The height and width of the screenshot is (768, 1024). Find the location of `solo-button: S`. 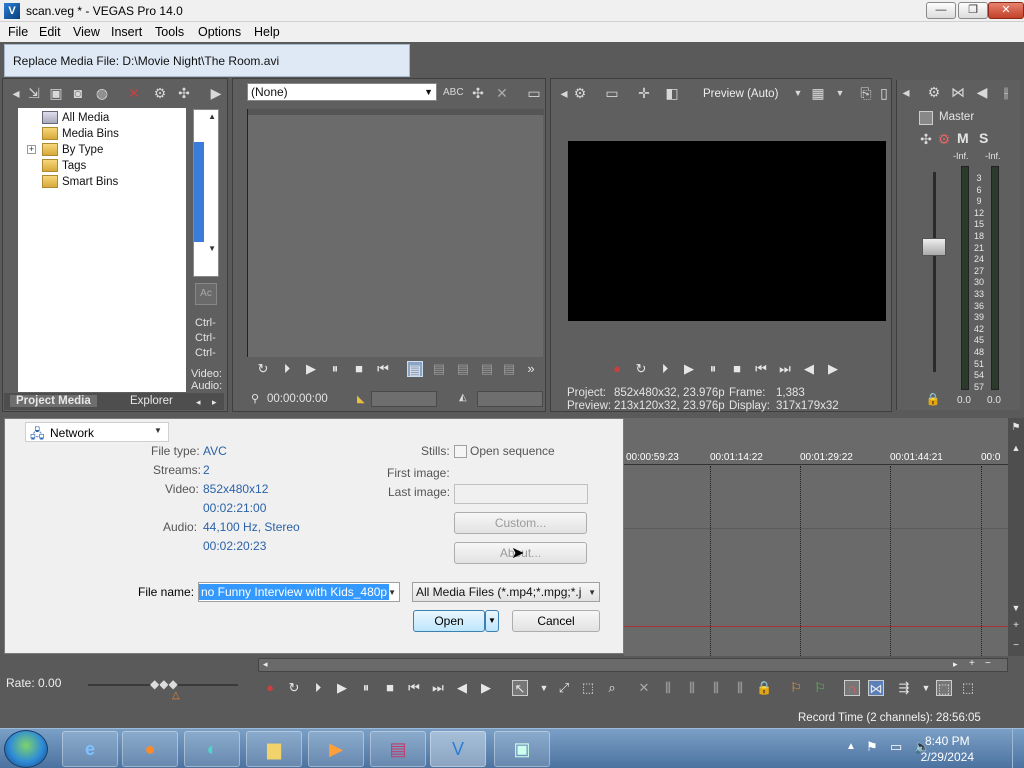

solo-button: S is located at coordinates (983, 138).